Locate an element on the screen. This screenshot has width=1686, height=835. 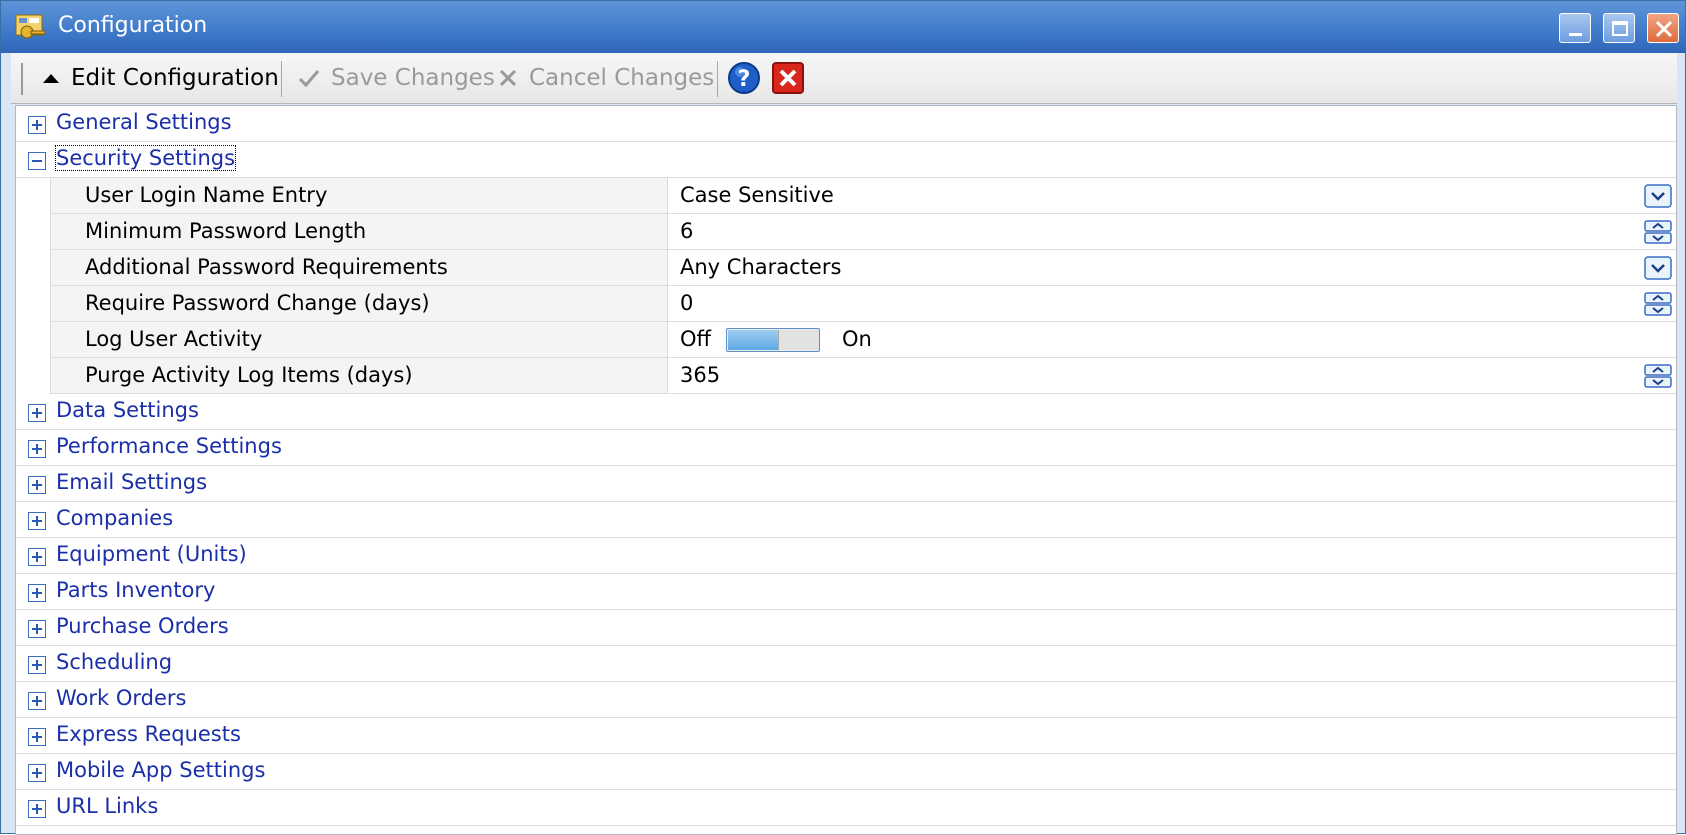
property-value: Case Sensitive is located at coordinates (757, 195).